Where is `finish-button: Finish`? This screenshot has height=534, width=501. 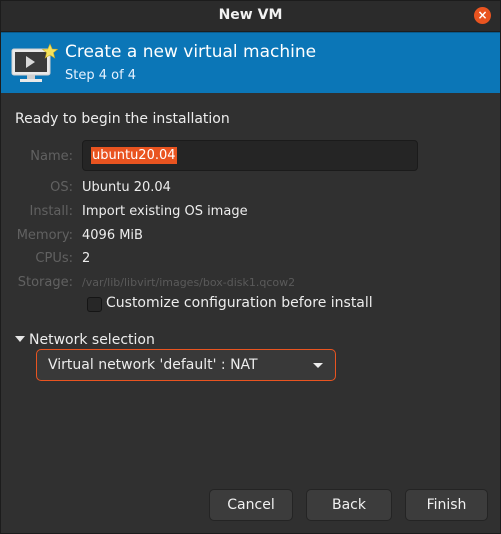
finish-button: Finish is located at coordinates (446, 505).